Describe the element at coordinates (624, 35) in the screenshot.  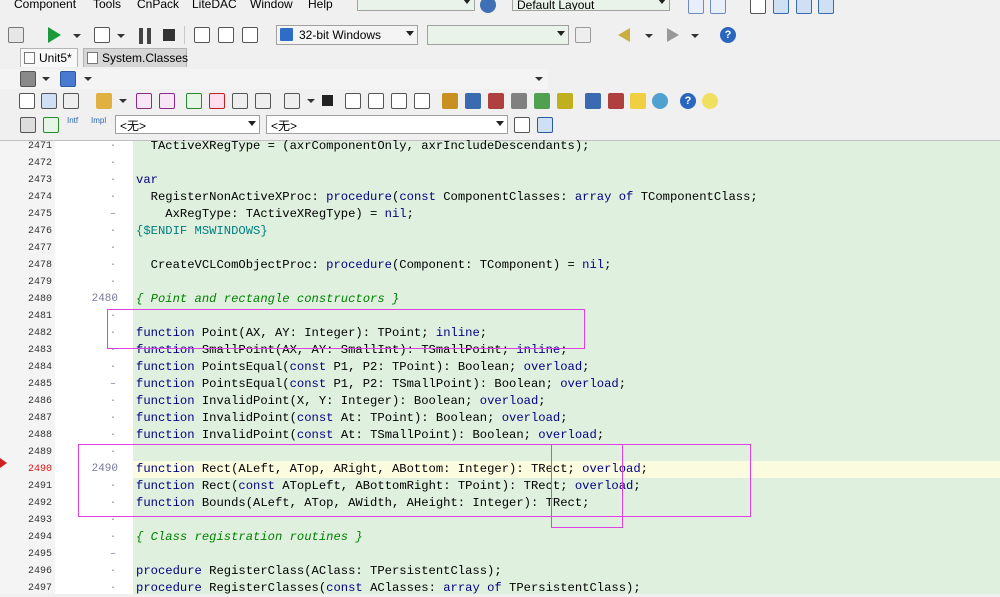
I see `back-icon` at that location.